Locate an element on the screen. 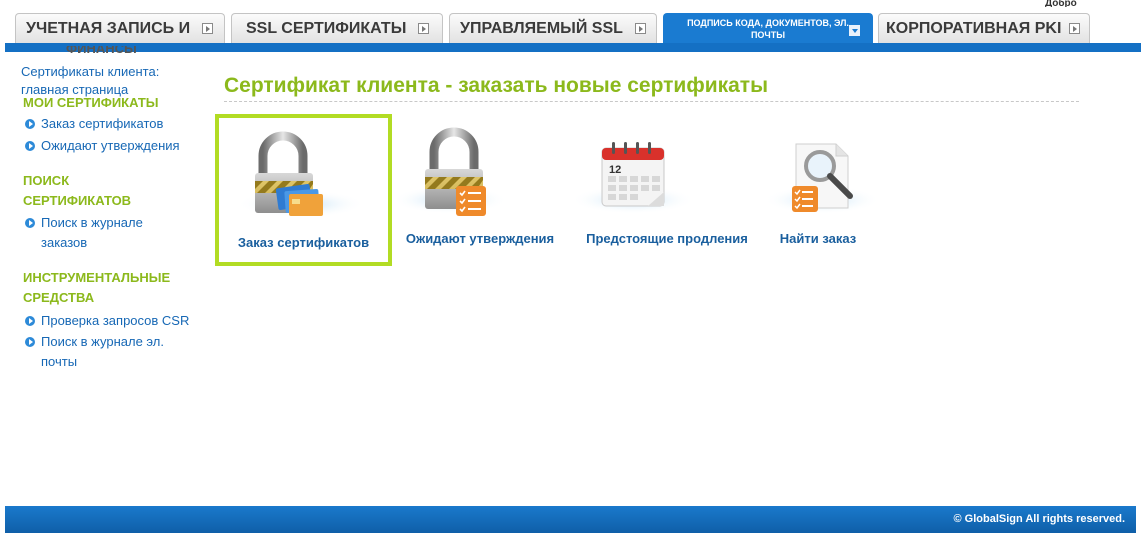  welcome-text-cut: Добро is located at coordinates (1061, 3).